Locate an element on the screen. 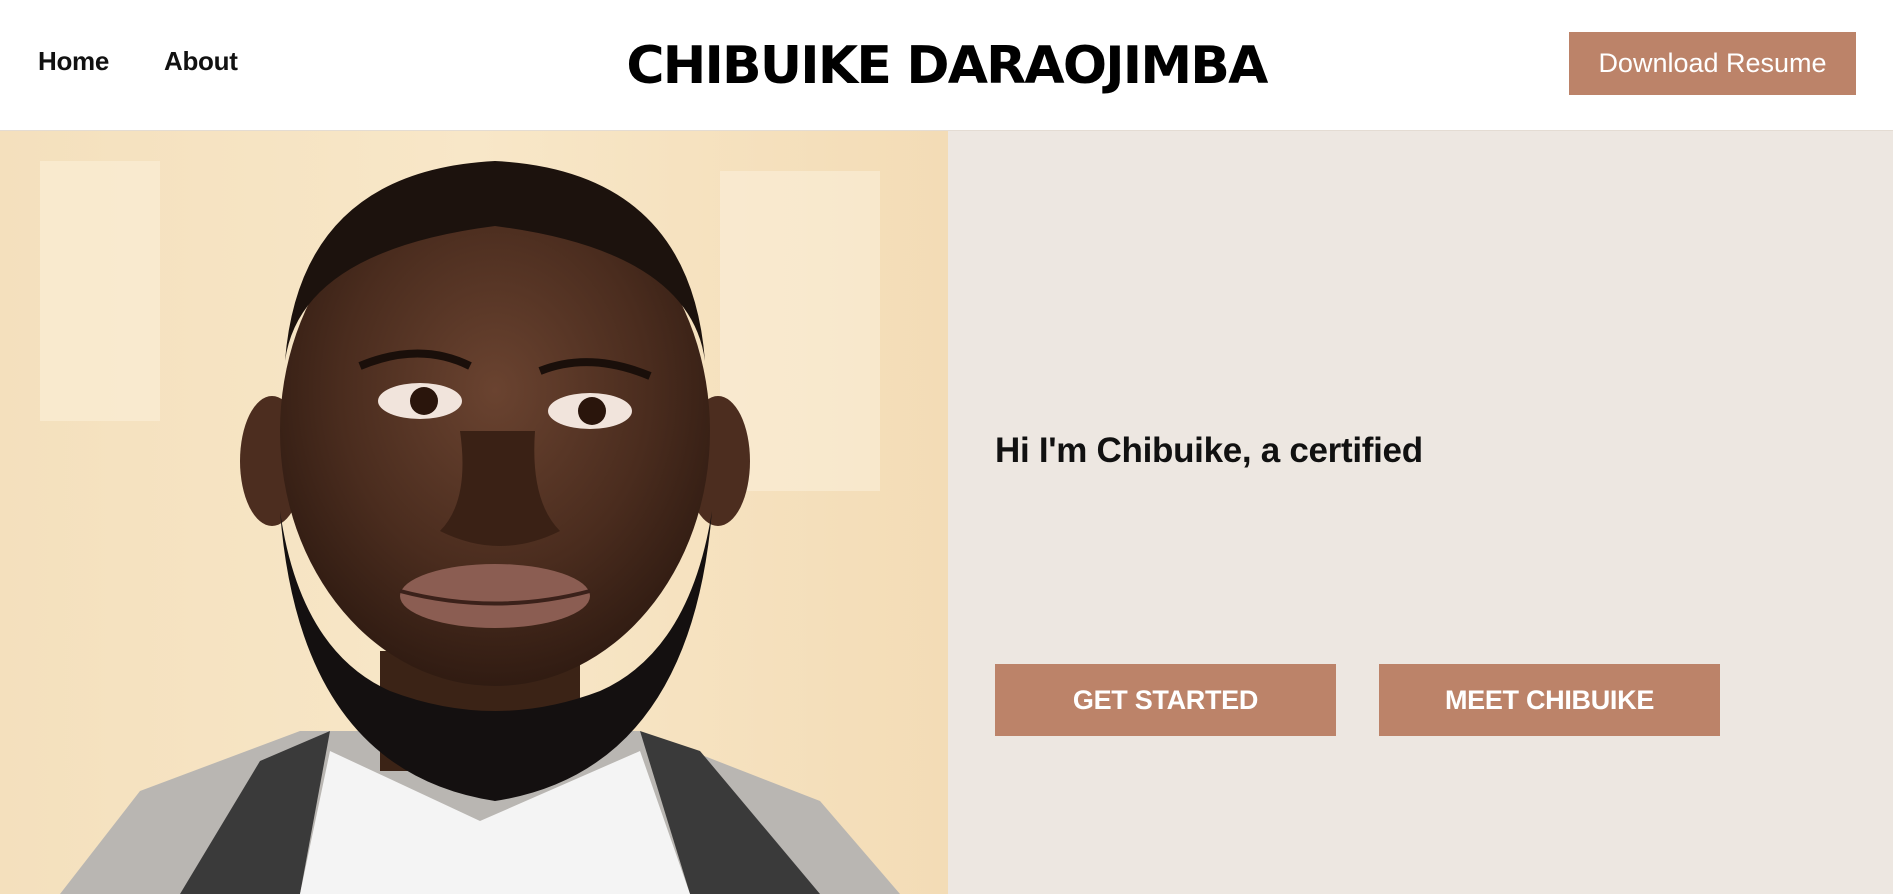 The image size is (1893, 894). download-resume-button: Download Resume is located at coordinates (1712, 63).